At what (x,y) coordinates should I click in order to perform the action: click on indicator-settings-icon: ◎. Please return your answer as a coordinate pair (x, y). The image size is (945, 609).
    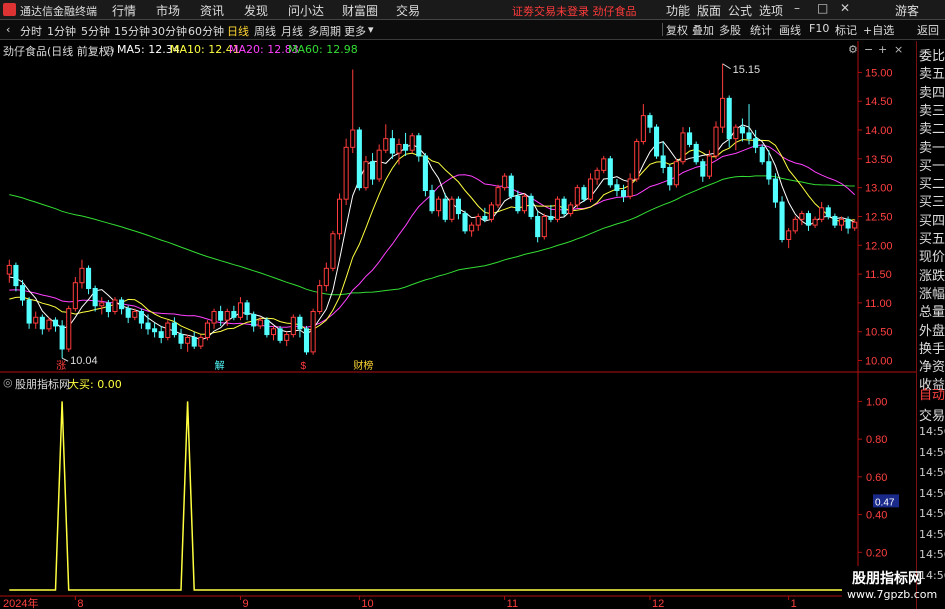
    Looking at the image, I should click on (8, 382).